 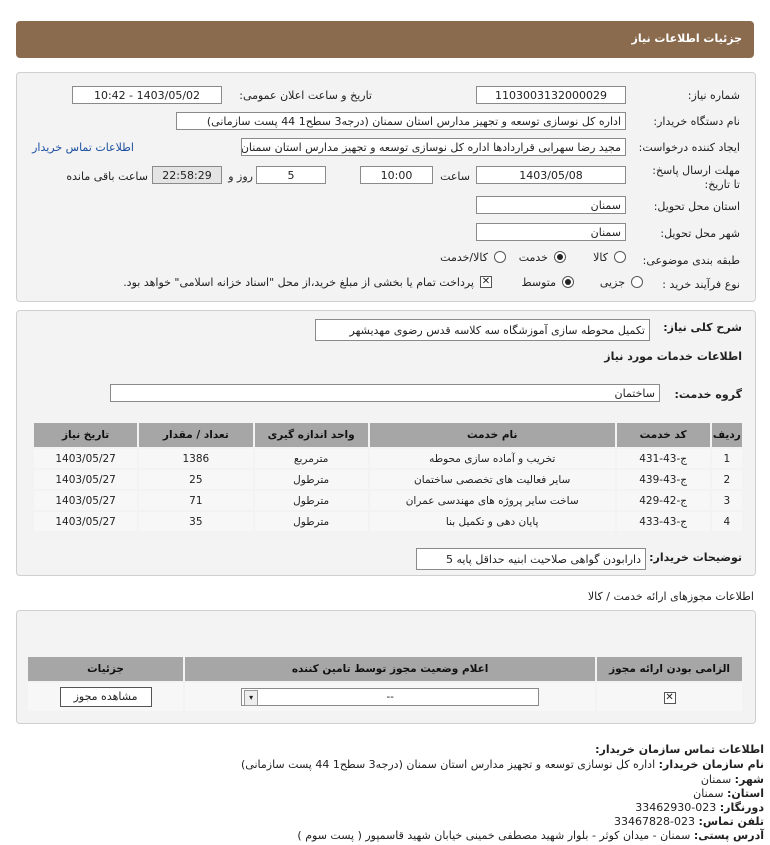 What do you see at coordinates (728, 835) in the screenshot?
I see `contact-address-label: آدرس پستی:` at bounding box center [728, 835].